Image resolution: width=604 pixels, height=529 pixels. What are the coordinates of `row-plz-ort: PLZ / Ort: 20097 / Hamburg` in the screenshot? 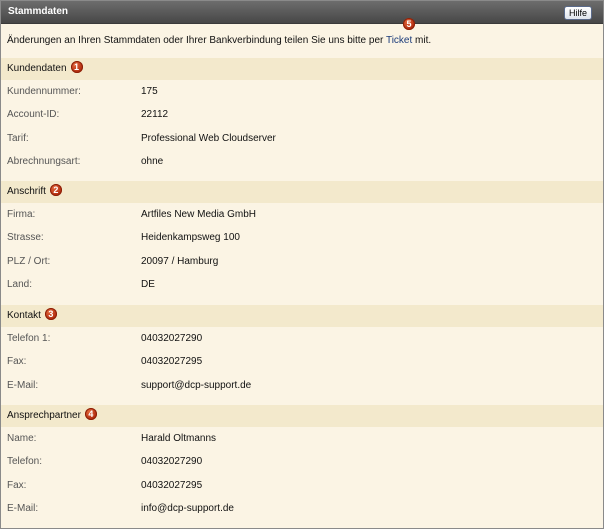 It's located at (302, 261).